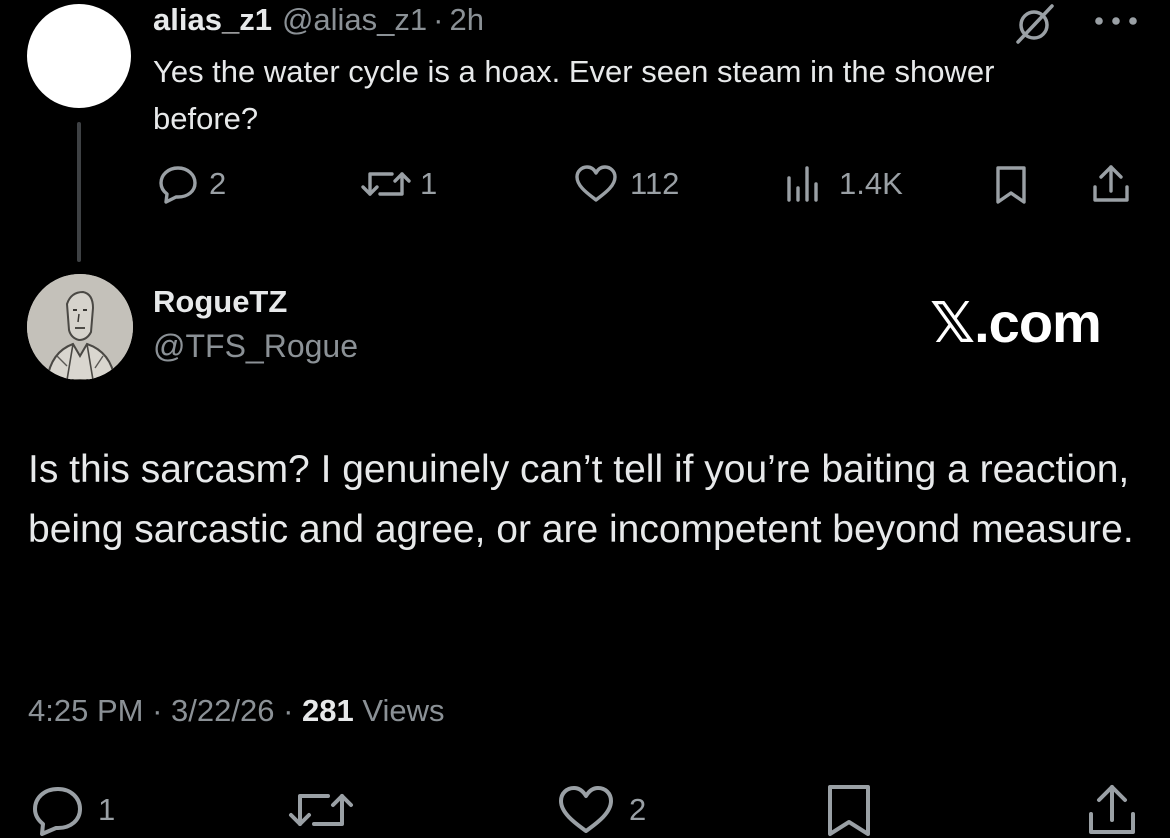 The image size is (1170, 838). I want to click on parent-share-button, so click(1111, 184).